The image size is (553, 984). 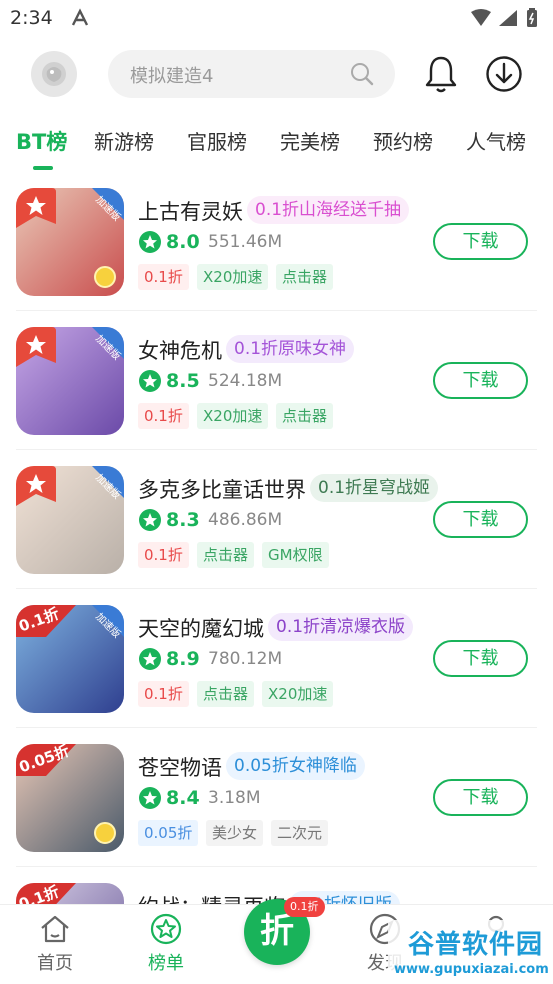 What do you see at coordinates (245, 381) in the screenshot?
I see `game-size: 524.18M` at bounding box center [245, 381].